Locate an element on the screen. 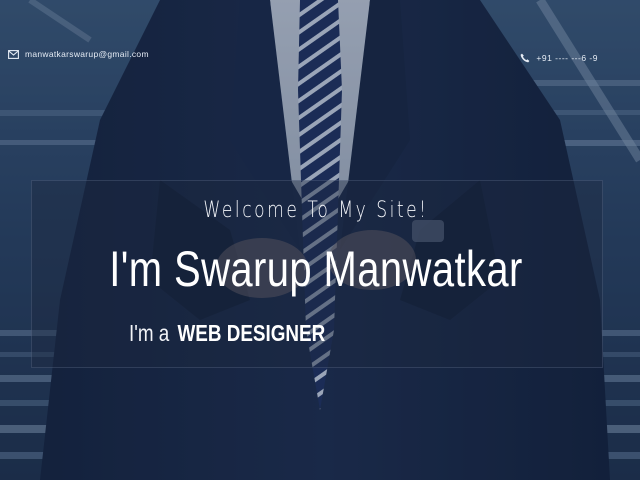  name-heading: I'm Swarup Manwatkar is located at coordinates (316, 269).